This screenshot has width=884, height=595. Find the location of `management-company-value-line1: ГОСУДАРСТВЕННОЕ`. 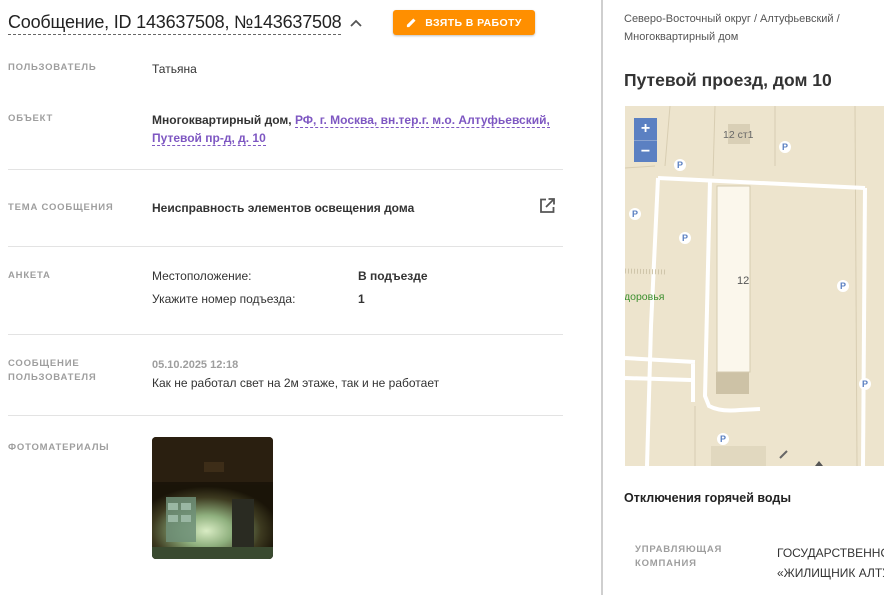

management-company-value-line1: ГОСУДАРСТВЕННОЕ is located at coordinates (830, 553).